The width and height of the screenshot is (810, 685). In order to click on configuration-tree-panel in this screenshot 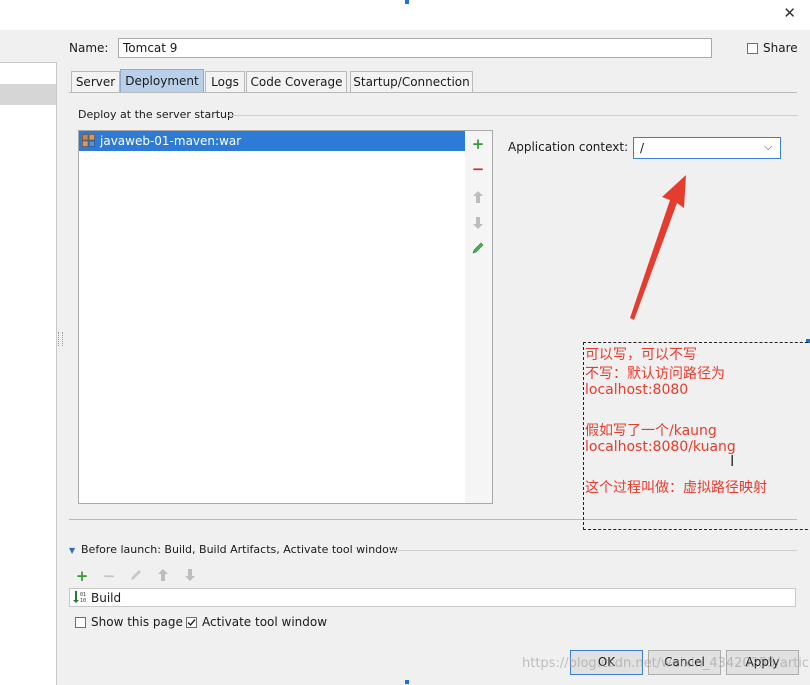, I will do `click(28, 373)`.